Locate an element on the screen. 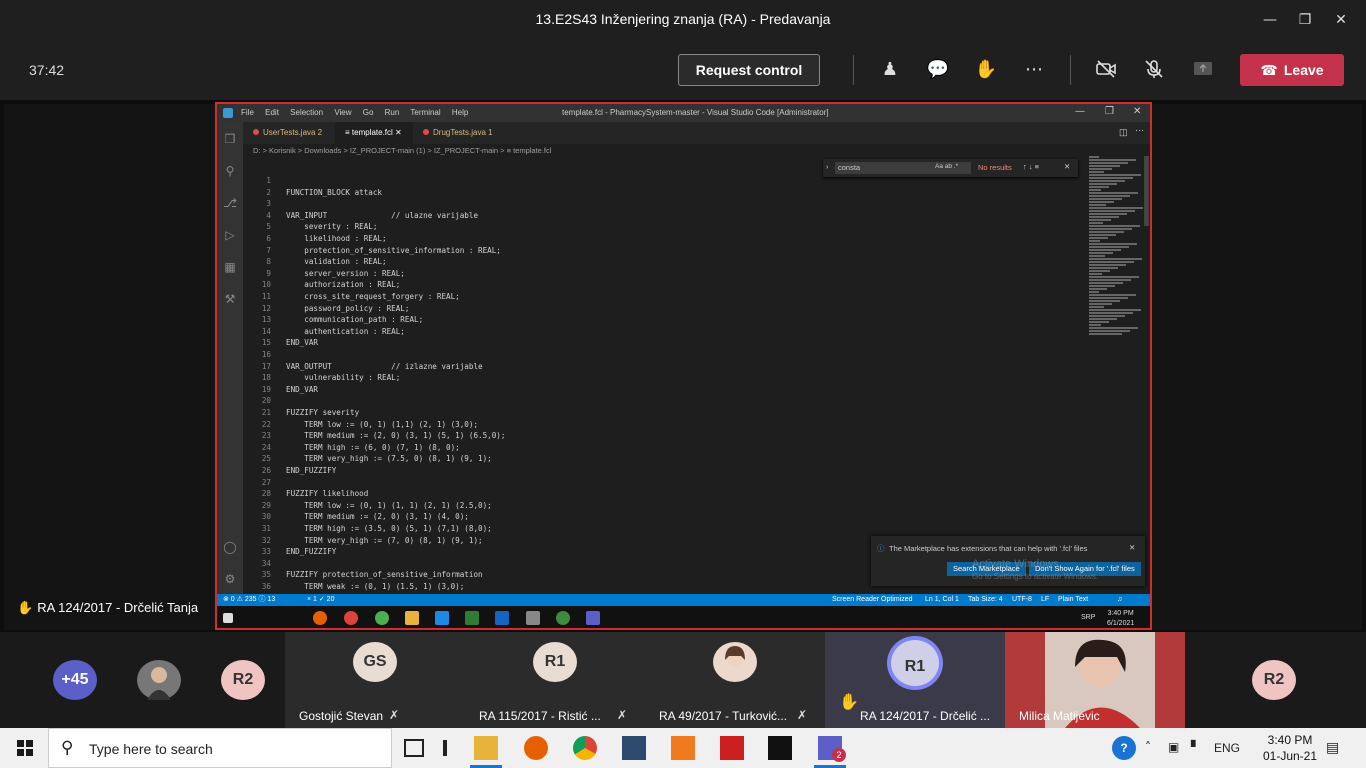  more-participants-badge: +45 is located at coordinates (75, 680).